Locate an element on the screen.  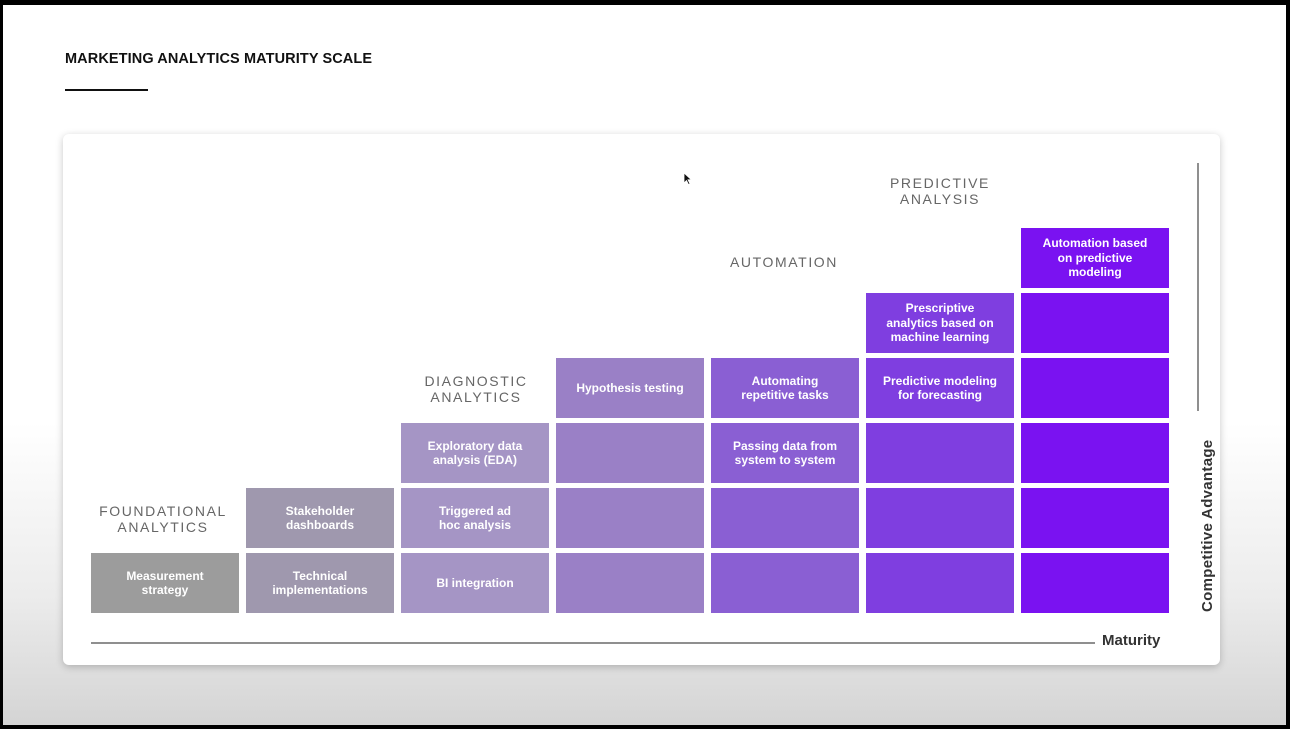
stage-label-predictive: PREDICTIVE ANALYSIS is located at coordinates (939, 191).